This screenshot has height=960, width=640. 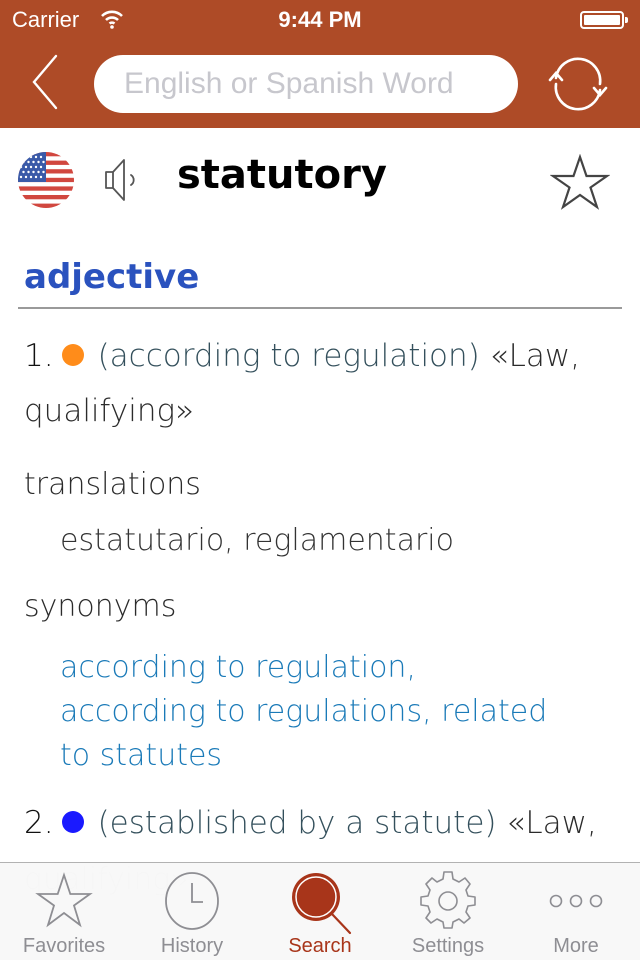 I want to click on sense-number: 2., so click(x=39, y=823).